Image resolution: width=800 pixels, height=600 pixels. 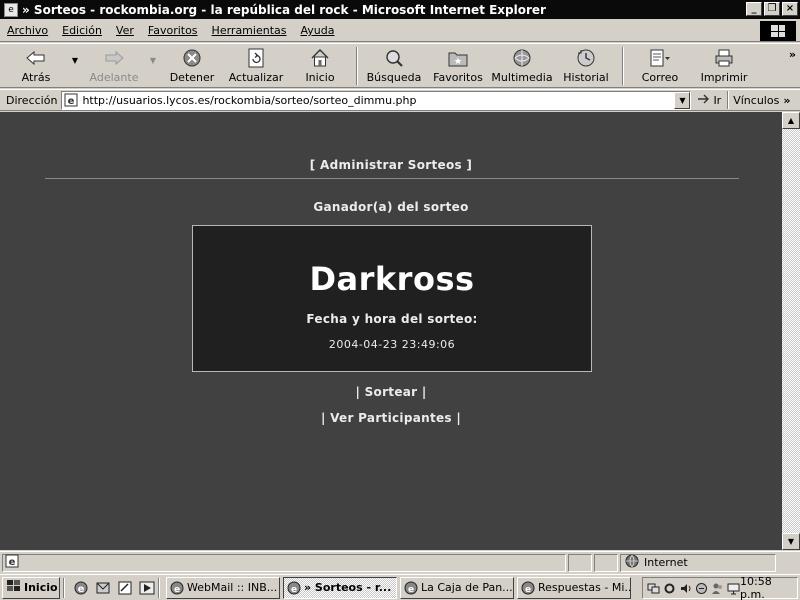 What do you see at coordinates (791, 120) in the screenshot?
I see `scroll-up-icon: ▲` at bounding box center [791, 120].